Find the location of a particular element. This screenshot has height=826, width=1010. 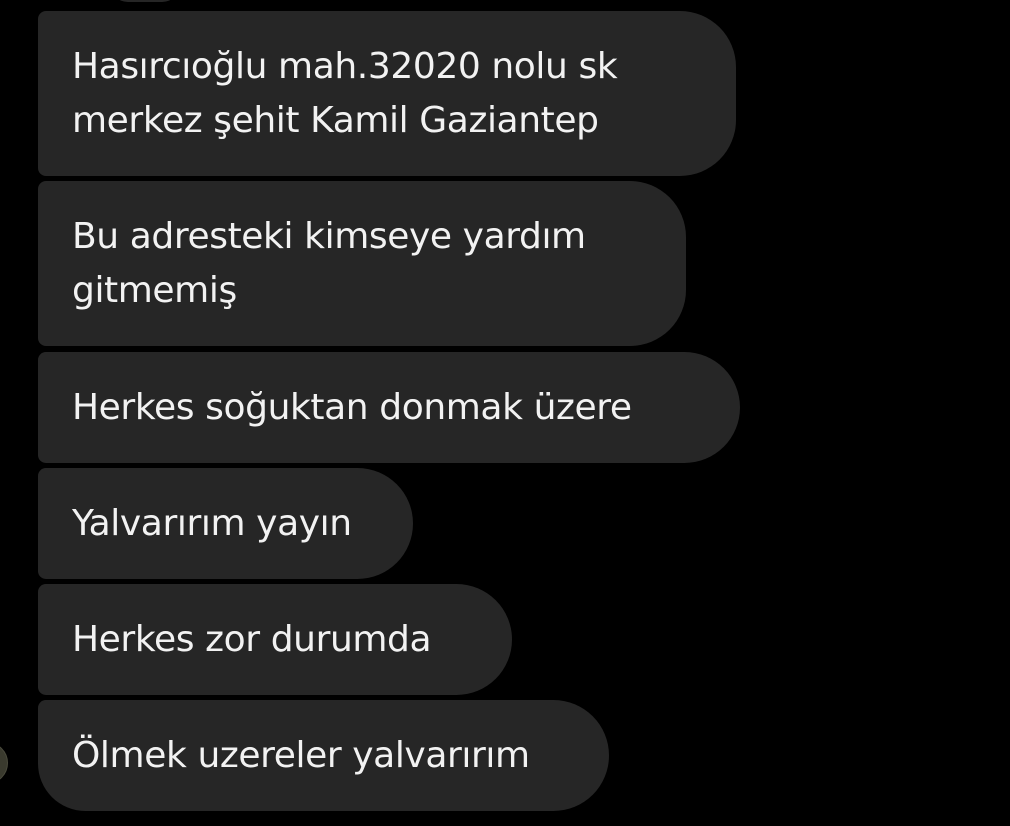

message-bubble: Yalvarırım yayın is located at coordinates (225, 523).